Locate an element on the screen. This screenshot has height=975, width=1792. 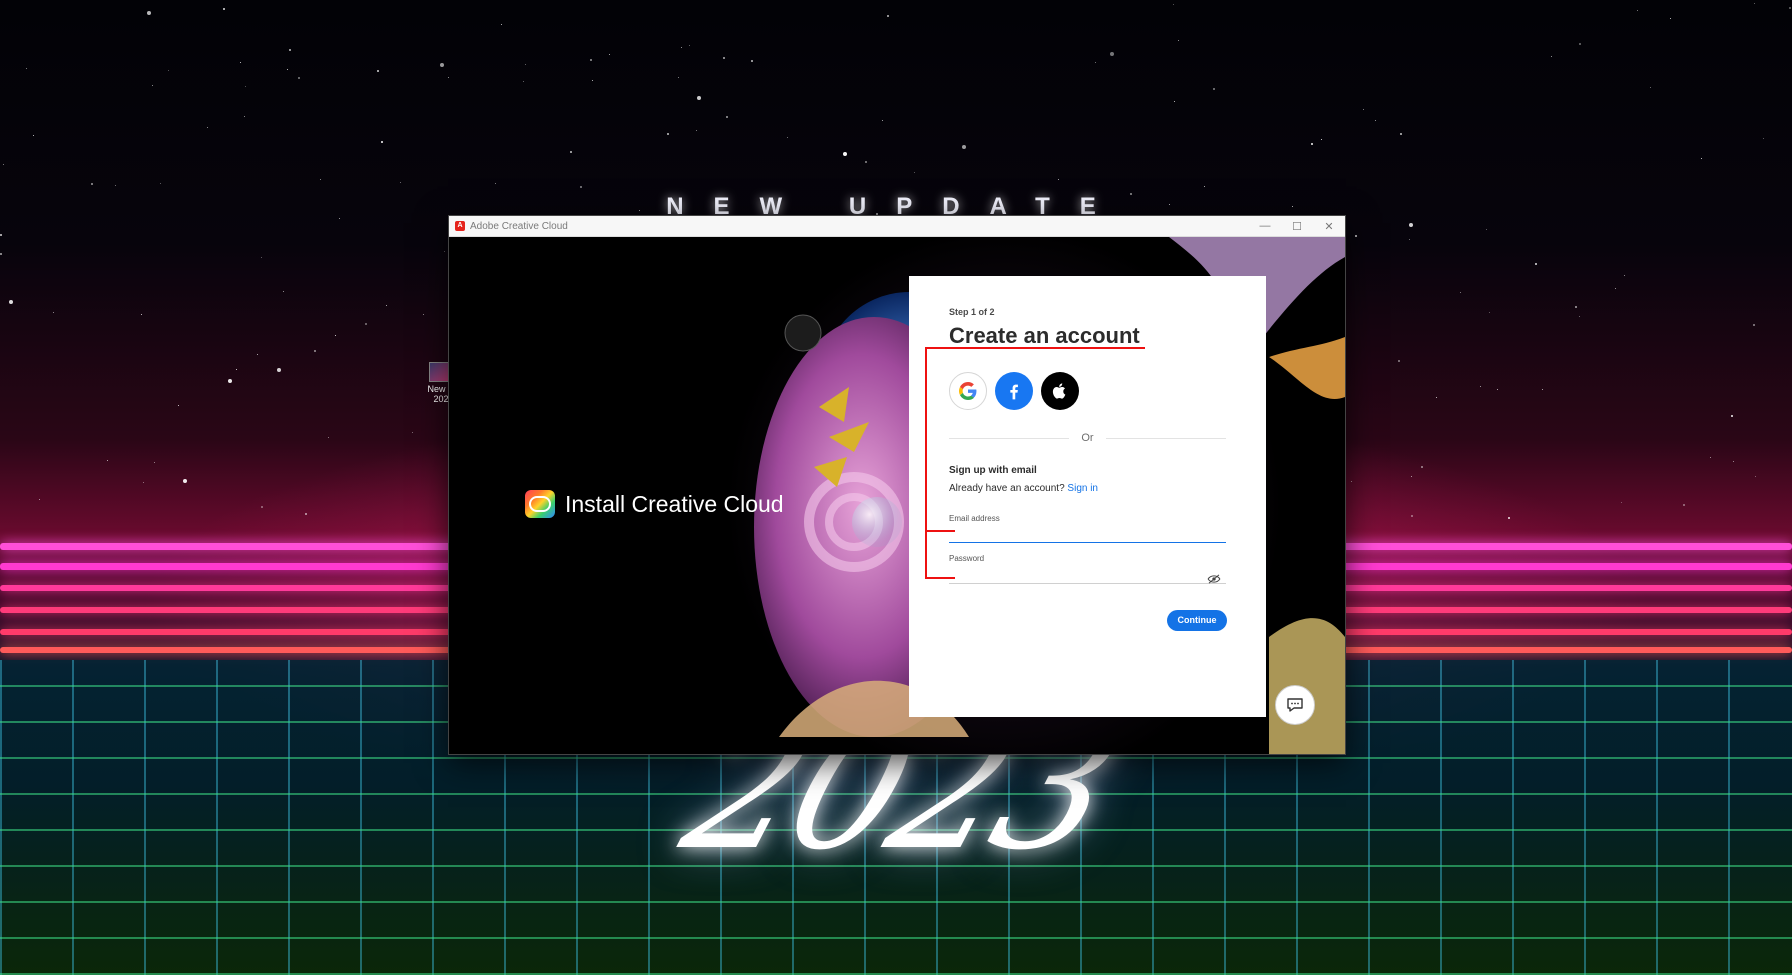
social-signin-row is located at coordinates (1014, 391).